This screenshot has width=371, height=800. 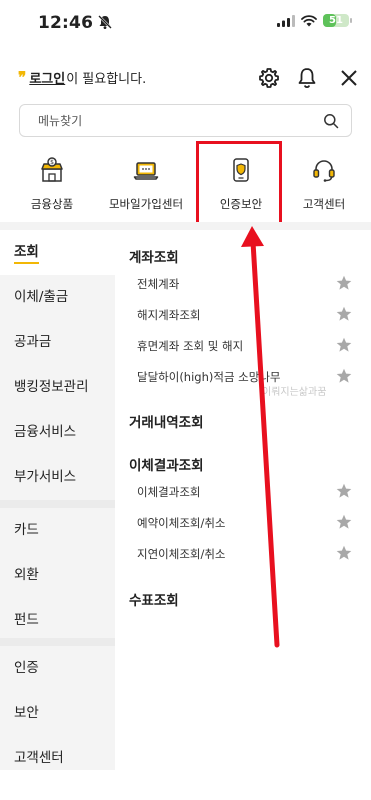 What do you see at coordinates (57, 713) in the screenshot?
I see `nav-item-security: 보안` at bounding box center [57, 713].